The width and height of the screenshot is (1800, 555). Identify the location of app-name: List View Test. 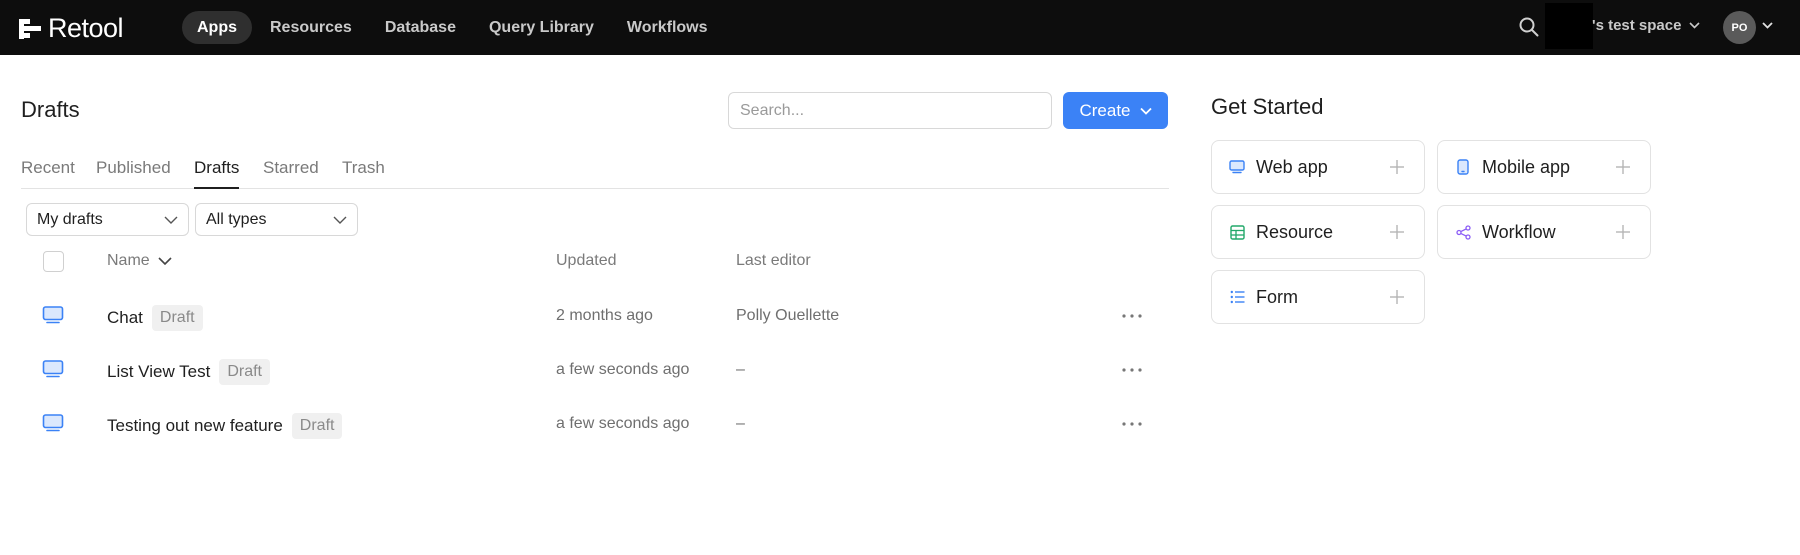
(159, 371).